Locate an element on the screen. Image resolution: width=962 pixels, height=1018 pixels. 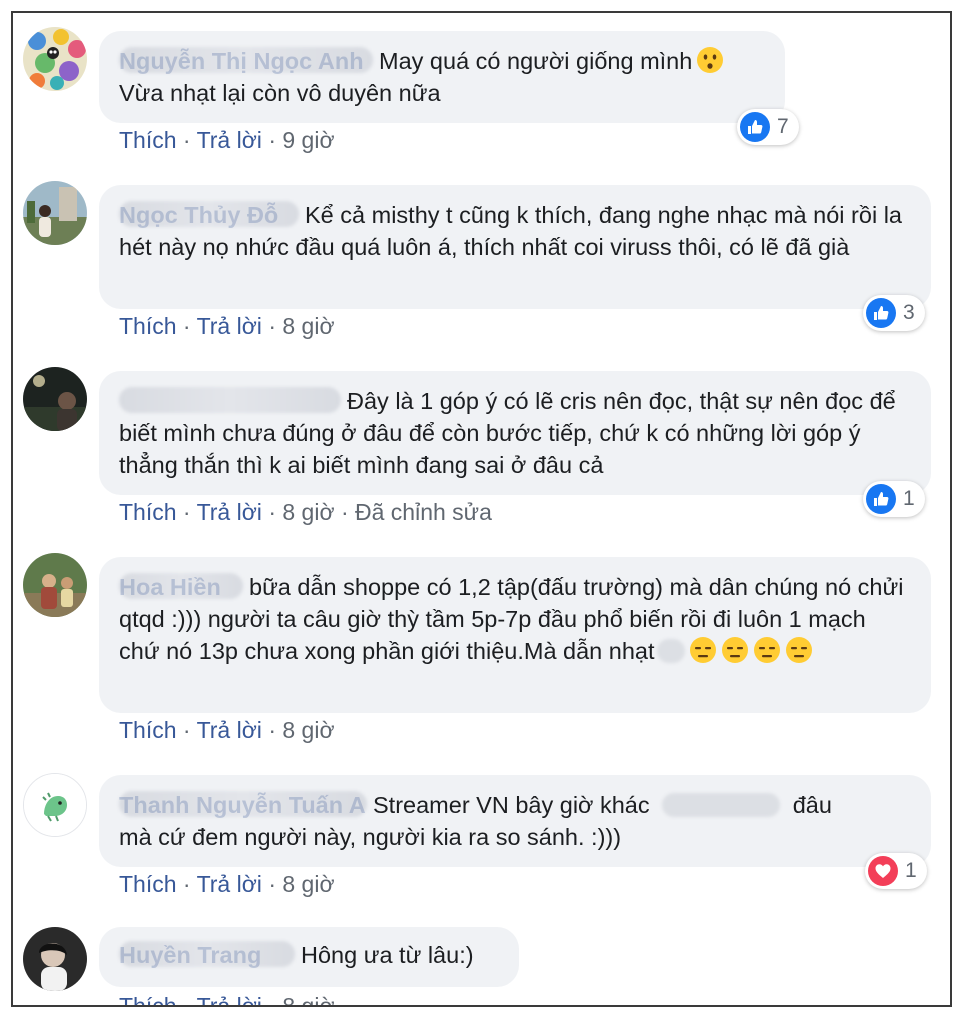
commenter-name: Ngọc Thủy Đỗ is located at coordinates (209, 215).